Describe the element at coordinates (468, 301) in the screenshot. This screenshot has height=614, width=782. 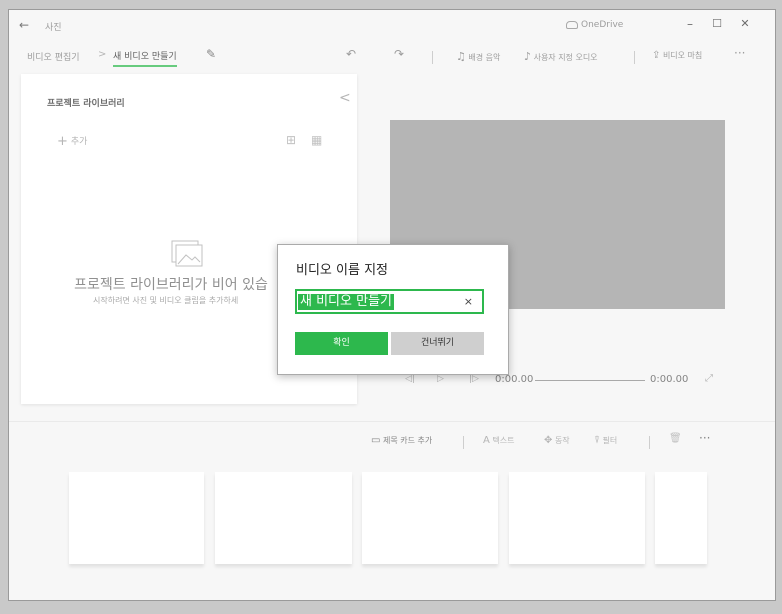
I see `clear-icon: ×` at that location.